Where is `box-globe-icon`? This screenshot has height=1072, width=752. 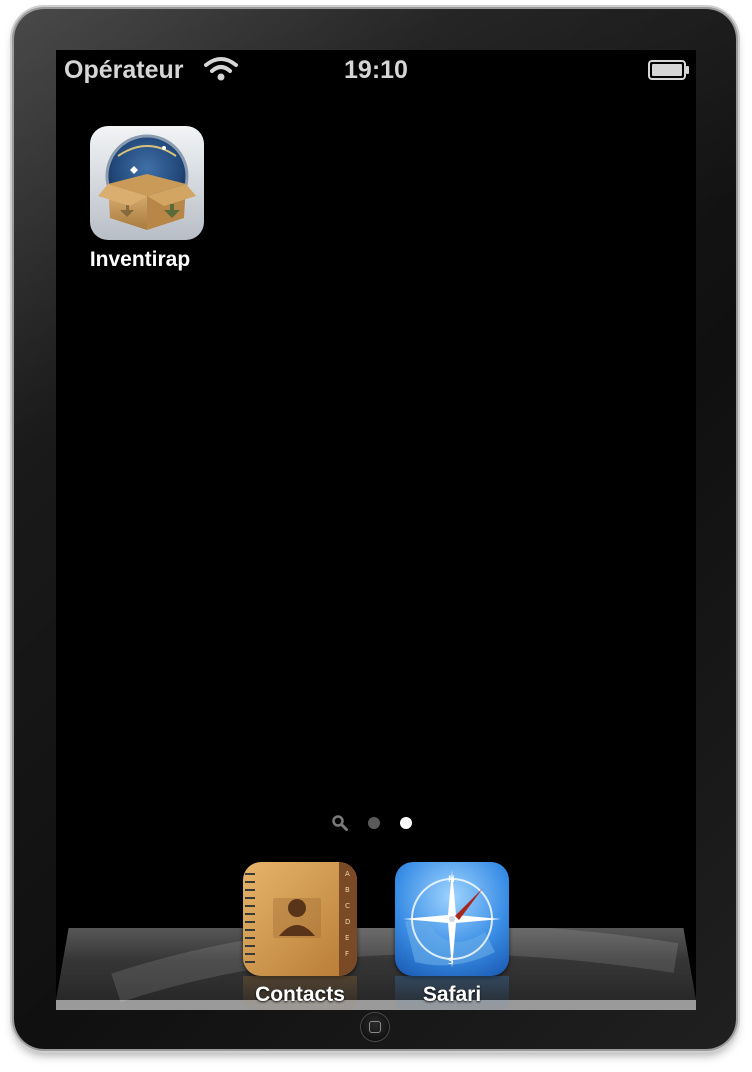 box-globe-icon is located at coordinates (147, 183).